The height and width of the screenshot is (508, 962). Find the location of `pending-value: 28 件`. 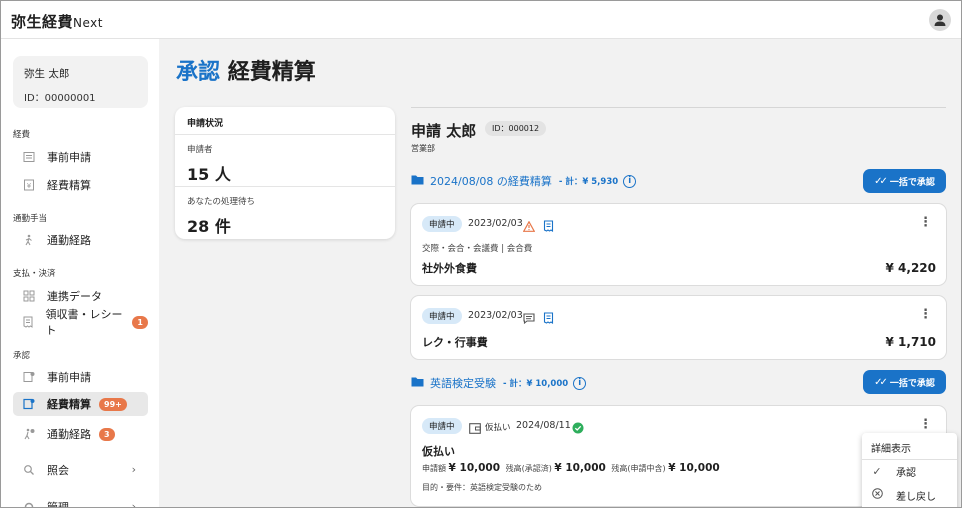

pending-value: 28 件 is located at coordinates (209, 226).